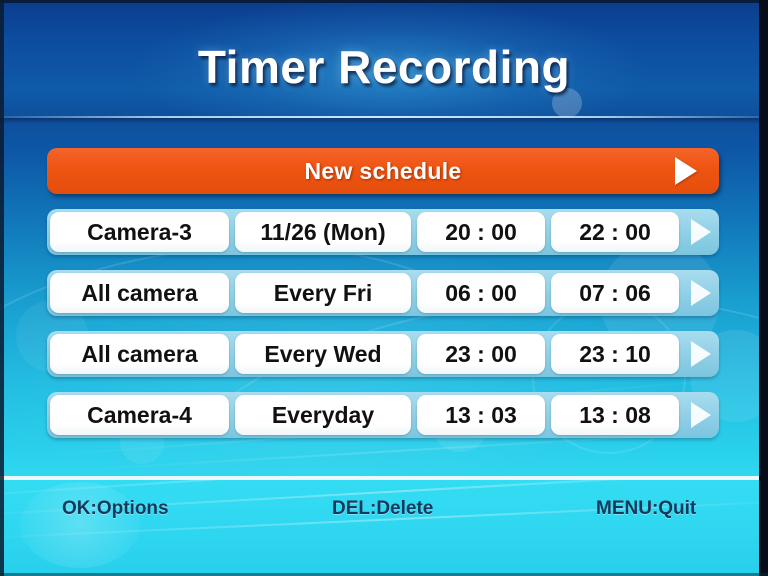  I want to click on schedule-start-time: 06 : 00, so click(481, 293).